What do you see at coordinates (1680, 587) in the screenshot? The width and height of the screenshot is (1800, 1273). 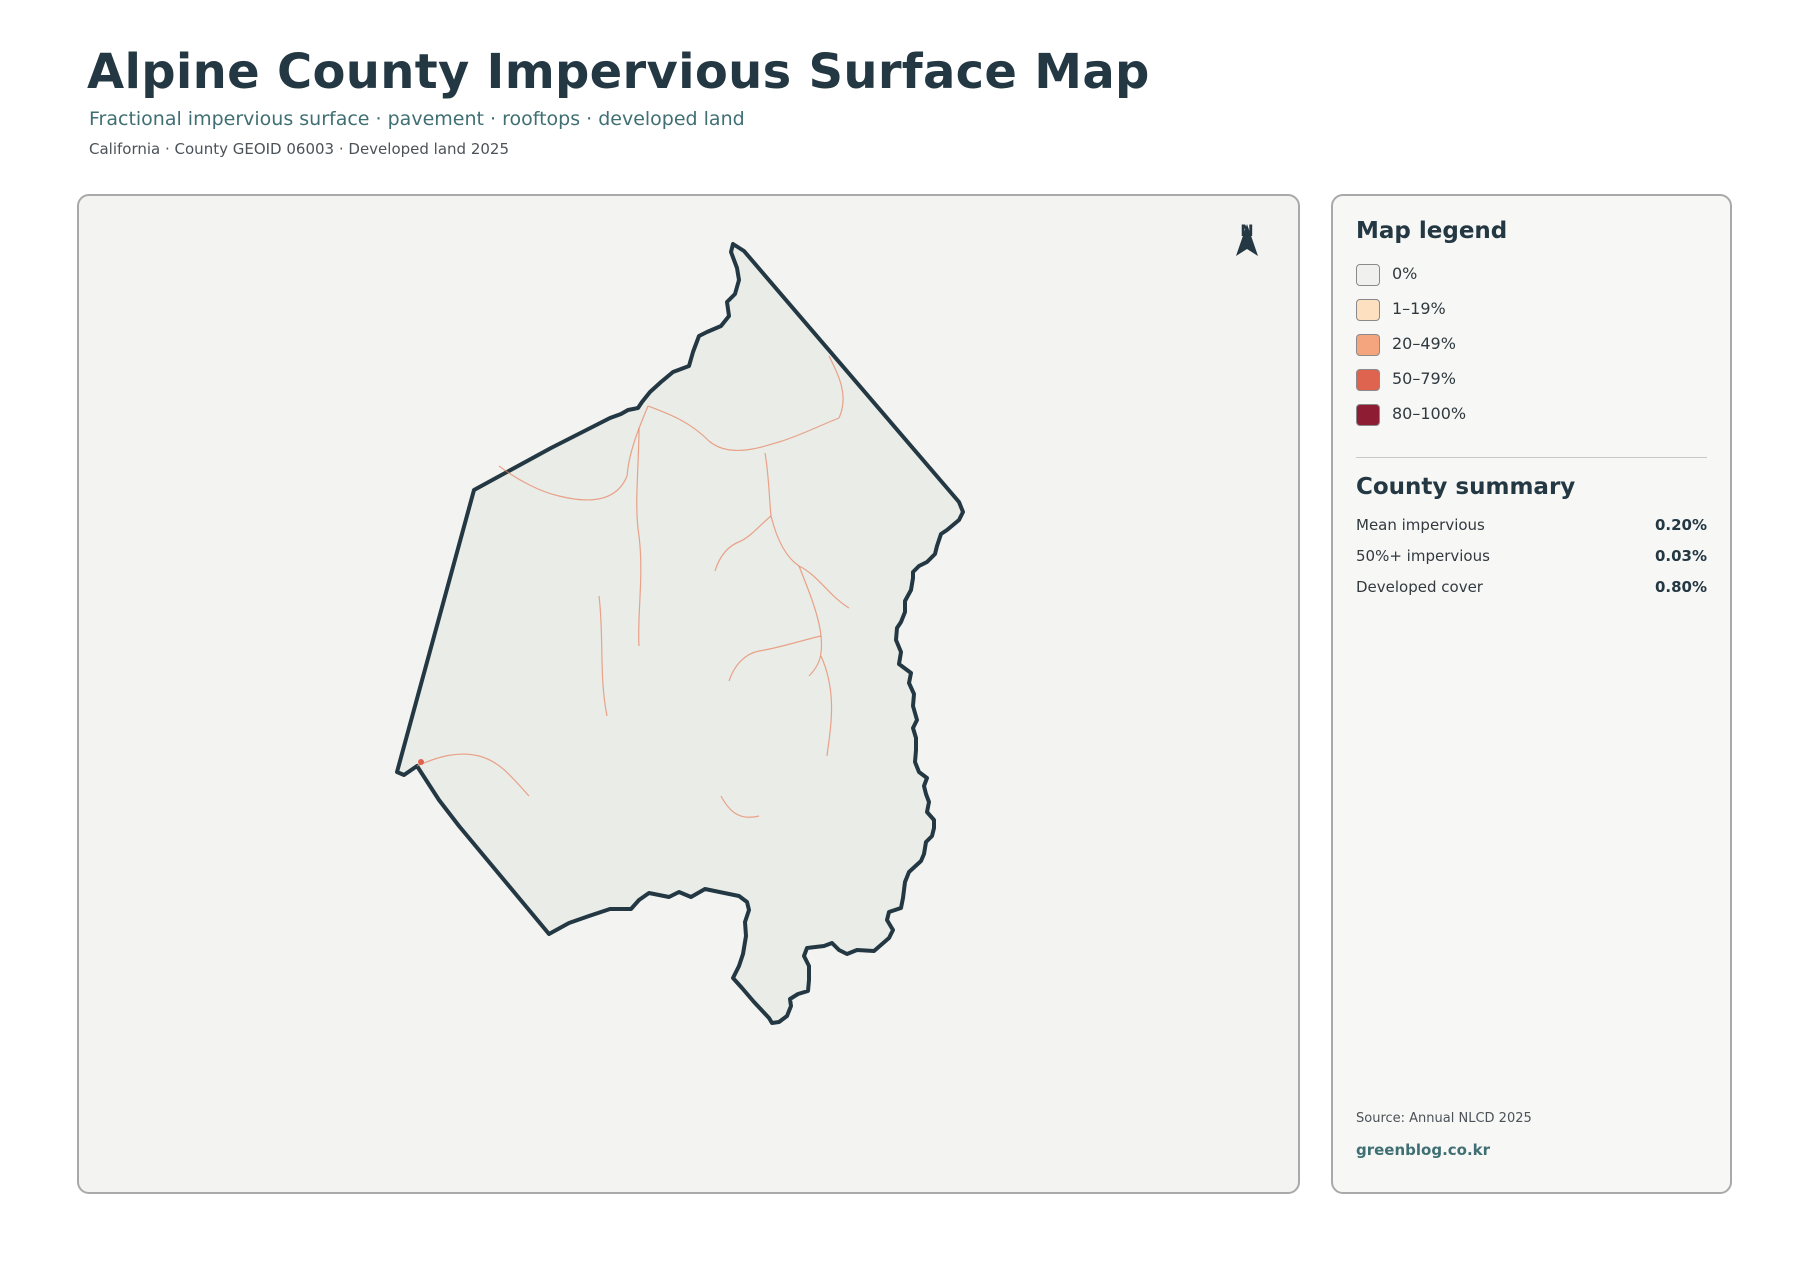 I see `summary-value: 0.80%` at bounding box center [1680, 587].